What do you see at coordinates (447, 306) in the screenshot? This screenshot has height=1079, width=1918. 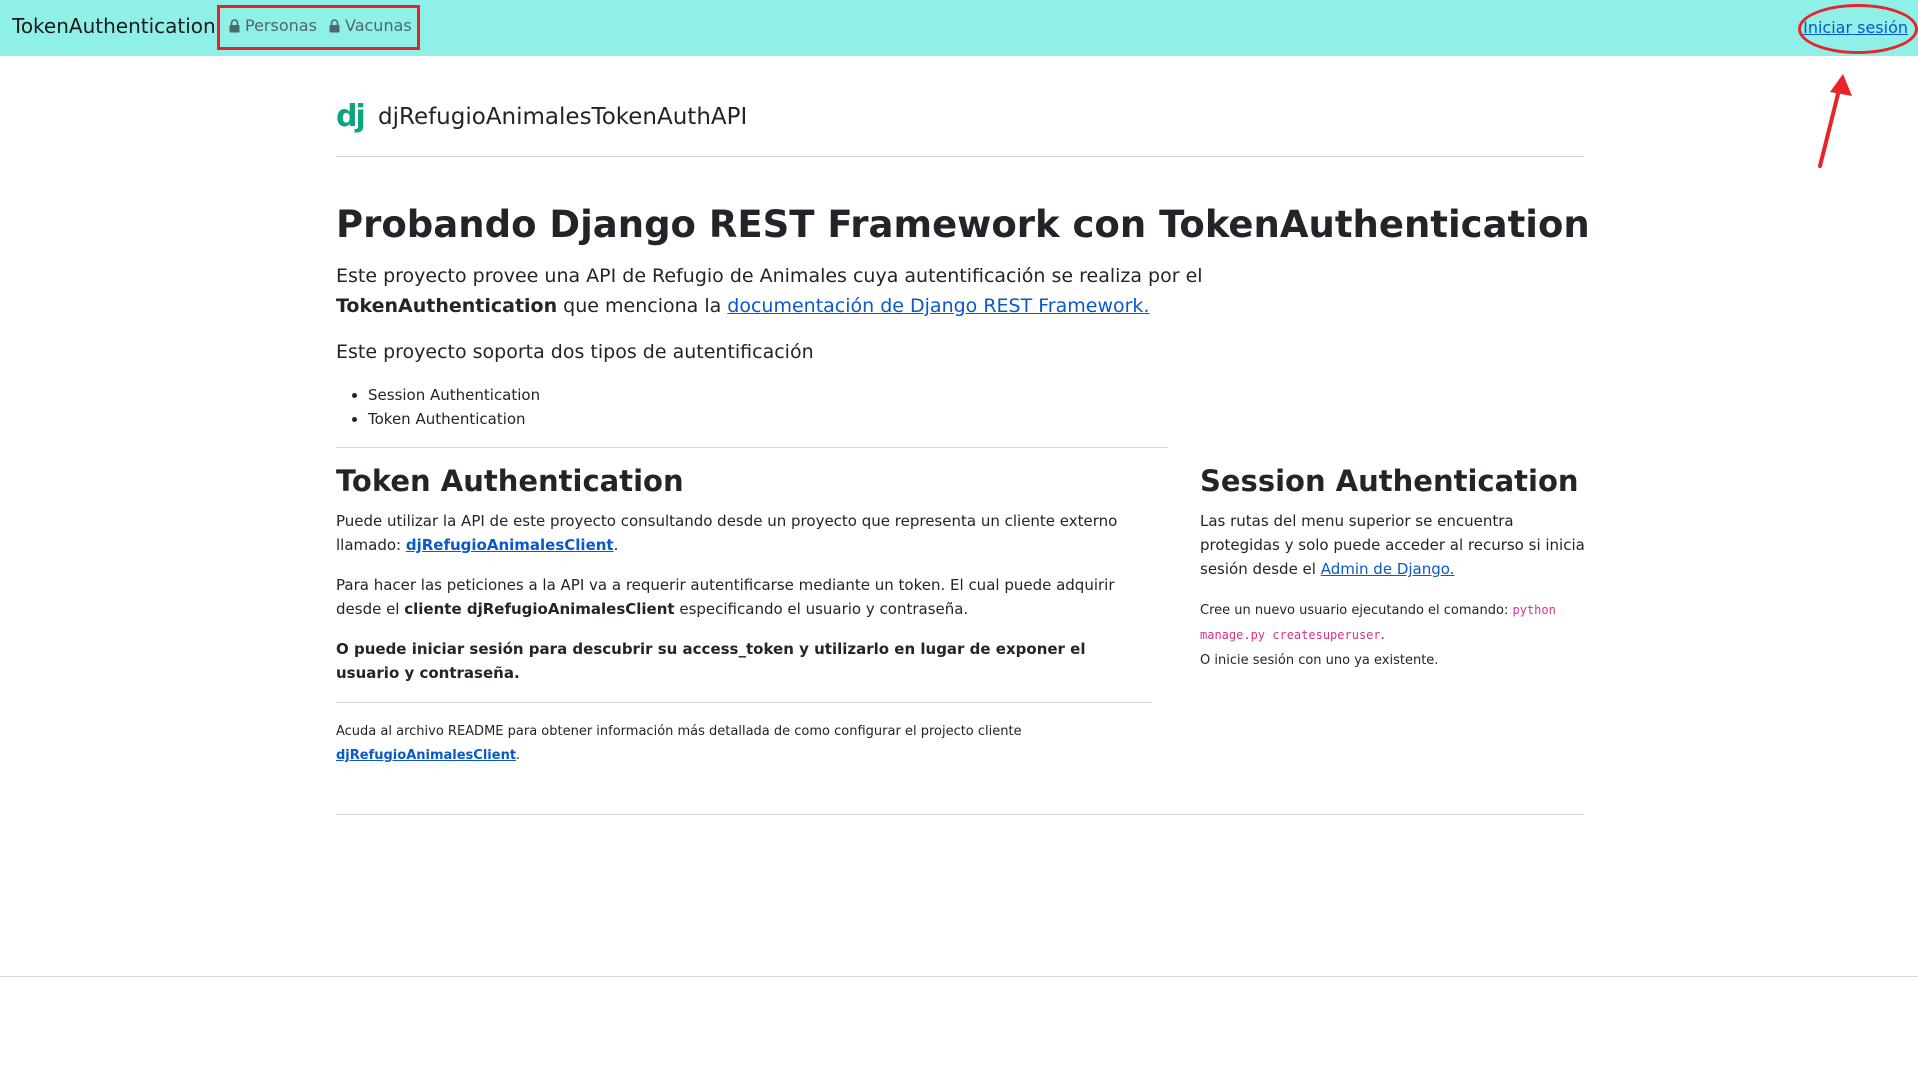 I see `intro-lead-bold: TokenAuthentication` at bounding box center [447, 306].